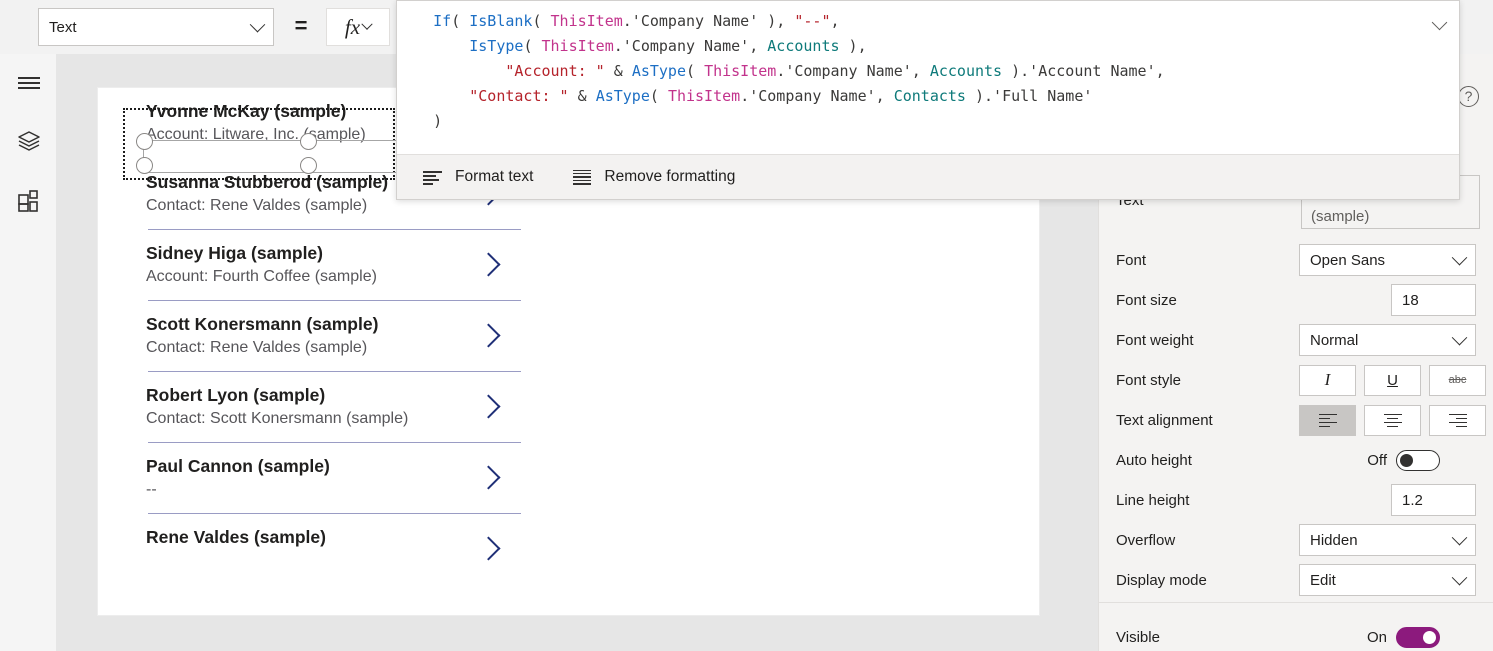  I want to click on strikethrough-button: abc, so click(1457, 380).